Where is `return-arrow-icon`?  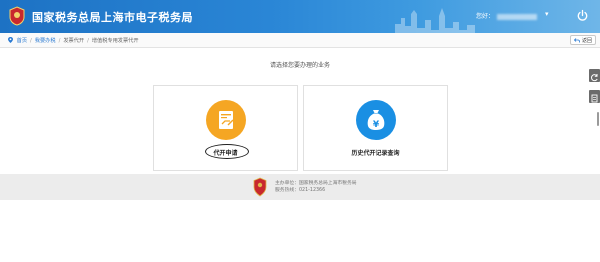
return-arrow-icon is located at coordinates (577, 39).